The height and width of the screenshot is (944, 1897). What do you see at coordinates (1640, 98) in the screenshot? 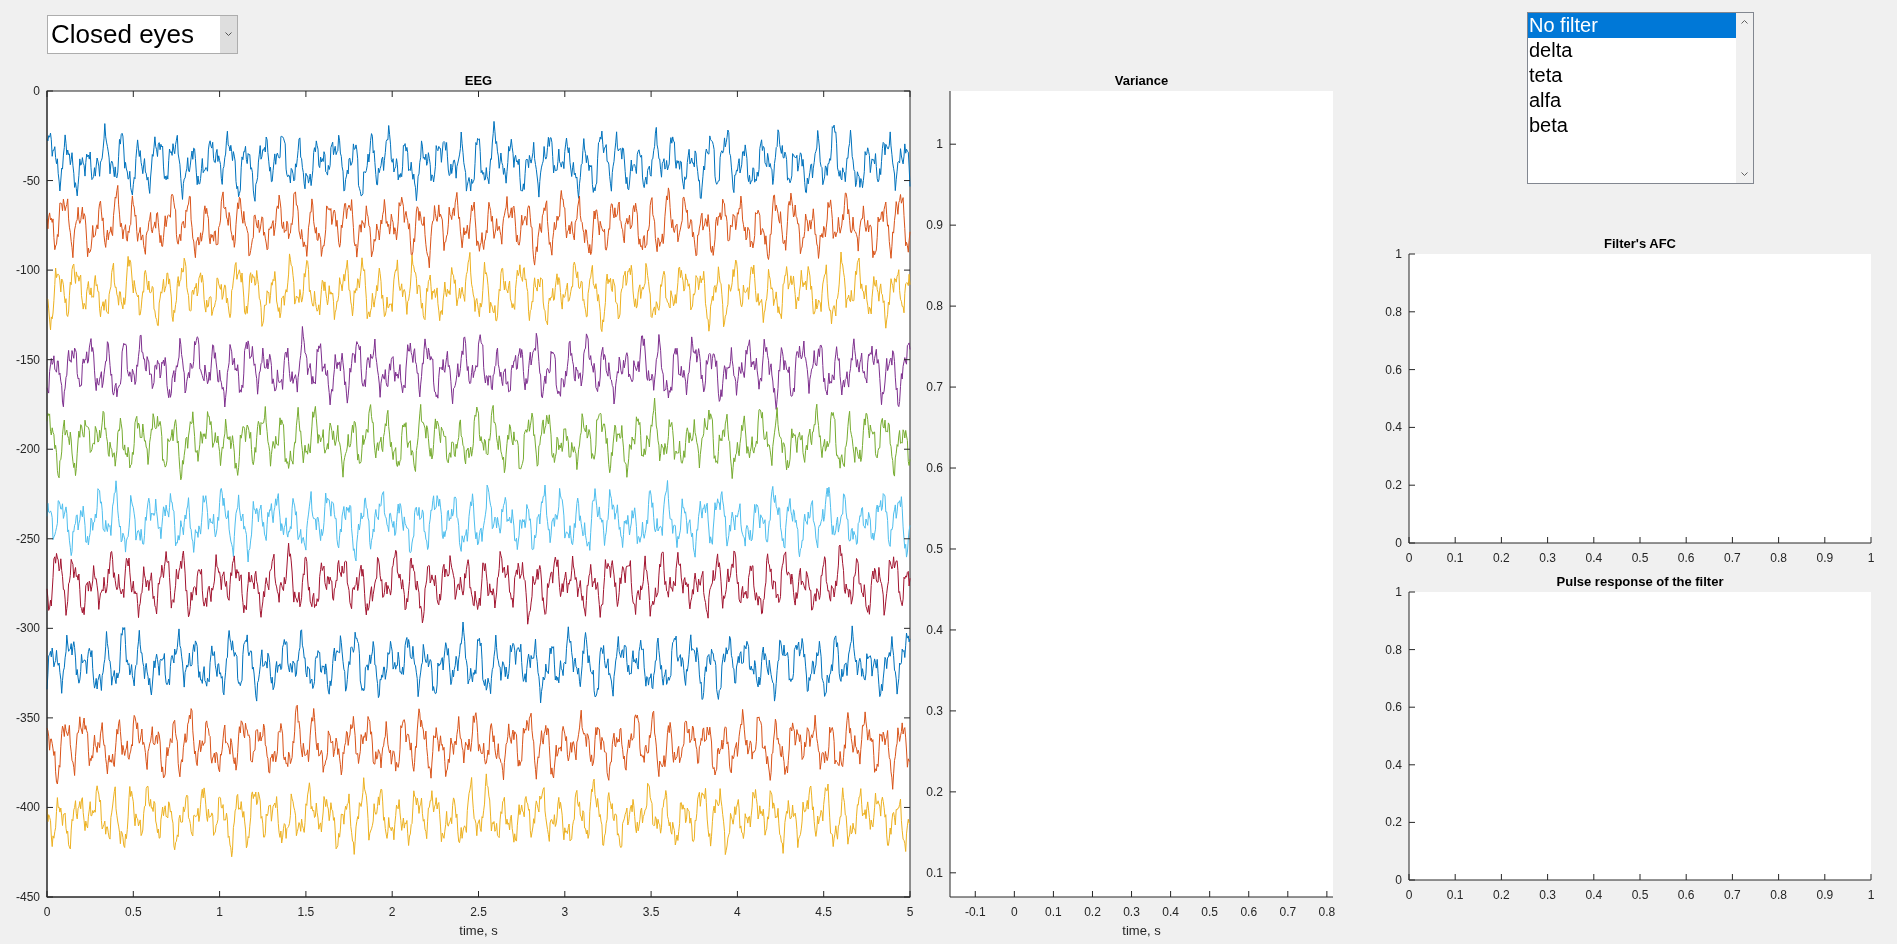
I see `filter-listbox: No filter delta teta alfa beta` at bounding box center [1640, 98].